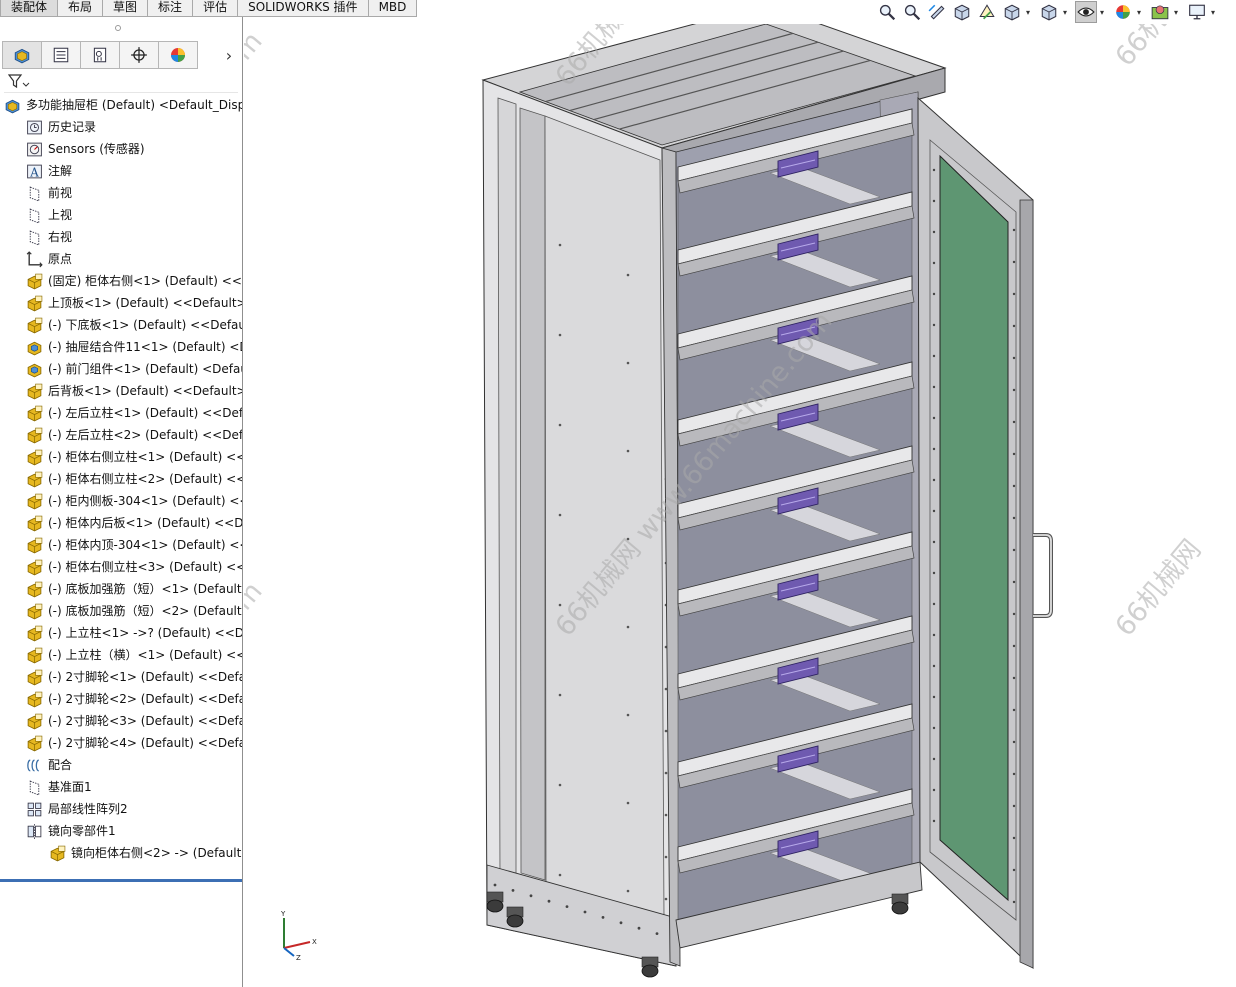 The image size is (1236, 987). I want to click on rollback-bar, so click(121, 880).